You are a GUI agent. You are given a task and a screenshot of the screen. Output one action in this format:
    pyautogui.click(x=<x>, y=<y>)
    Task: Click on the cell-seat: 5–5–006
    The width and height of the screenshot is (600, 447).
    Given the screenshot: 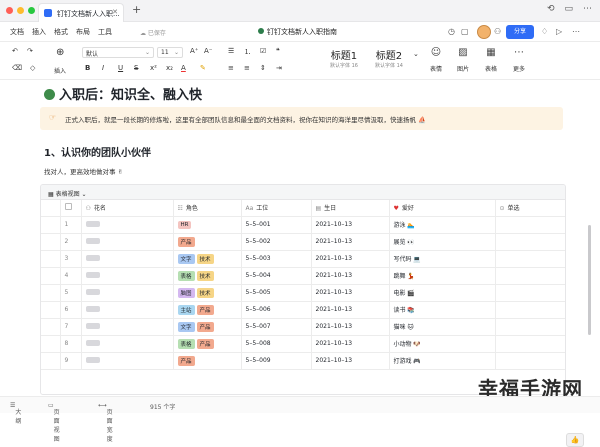 What is the action you would take?
    pyautogui.click(x=276, y=310)
    